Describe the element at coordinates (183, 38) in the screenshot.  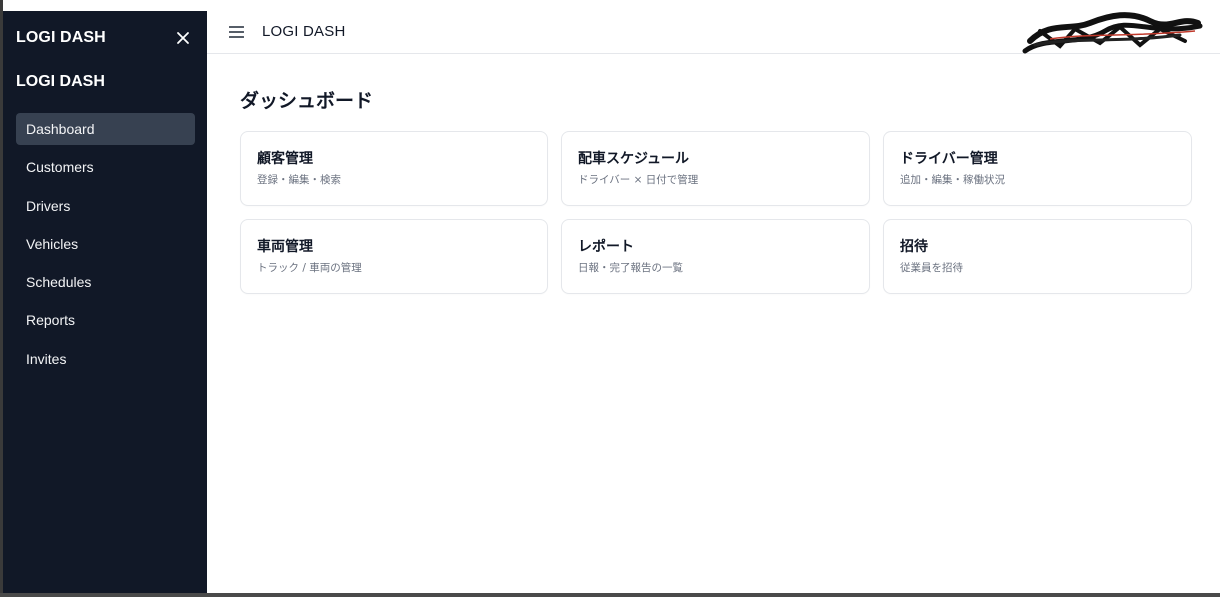
I see `close-icon` at that location.